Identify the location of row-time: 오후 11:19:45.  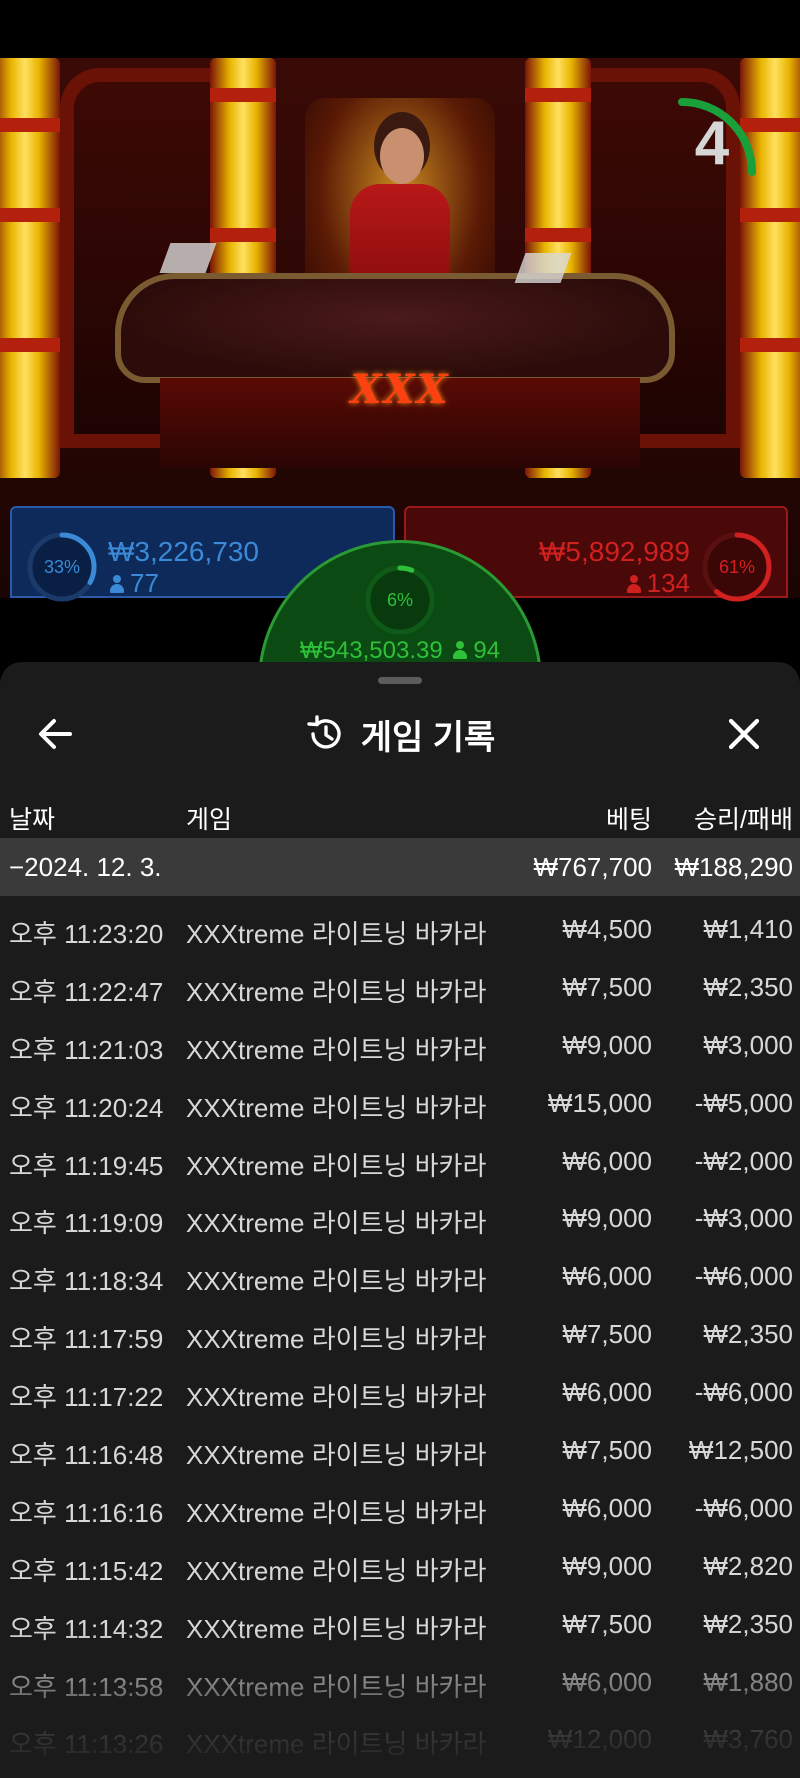
(86, 1165).